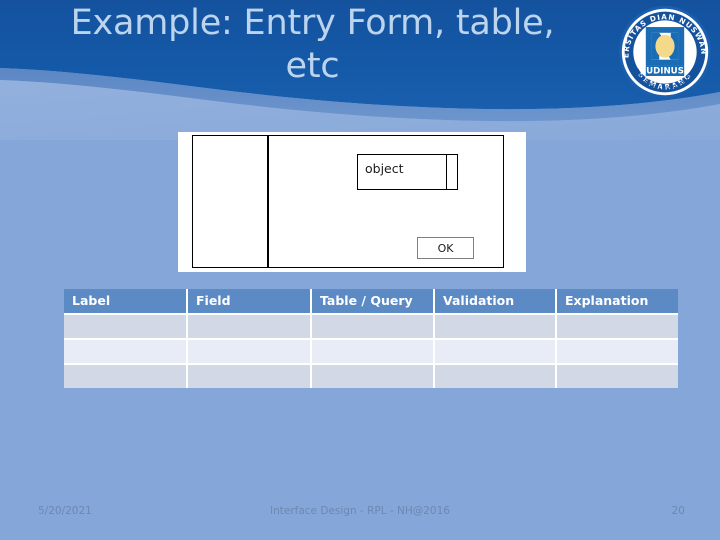 Image resolution: width=720 pixels, height=540 pixels. What do you see at coordinates (126, 301) in the screenshot?
I see `column-header-label: Label` at bounding box center [126, 301].